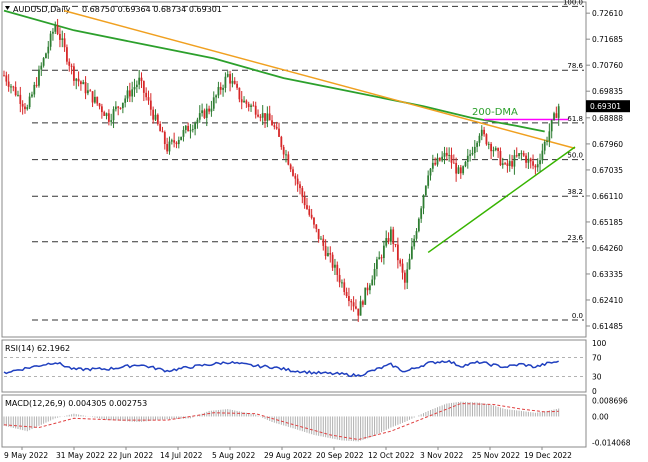 Image resolution: width=648 pixels, height=462 pixels. What do you see at coordinates (548, 455) in the screenshot?
I see `x-tick-label: 19 Dec 2022` at bounding box center [548, 455].